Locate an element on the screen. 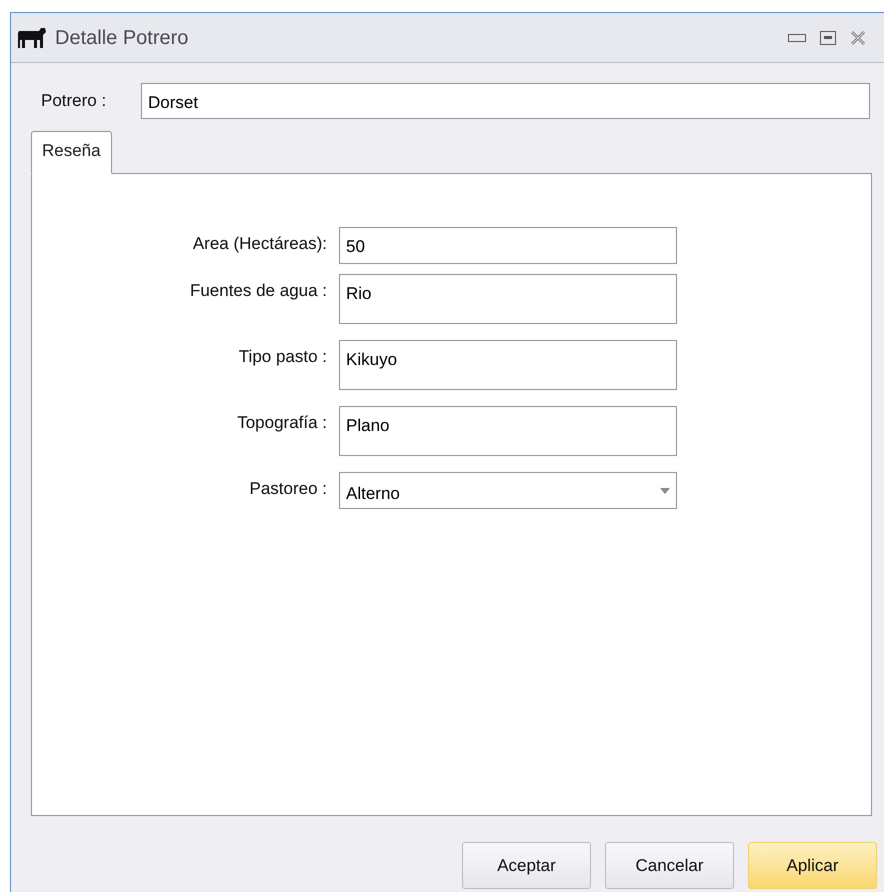 This screenshot has height=892, width=884. input-field: Rio is located at coordinates (508, 299).